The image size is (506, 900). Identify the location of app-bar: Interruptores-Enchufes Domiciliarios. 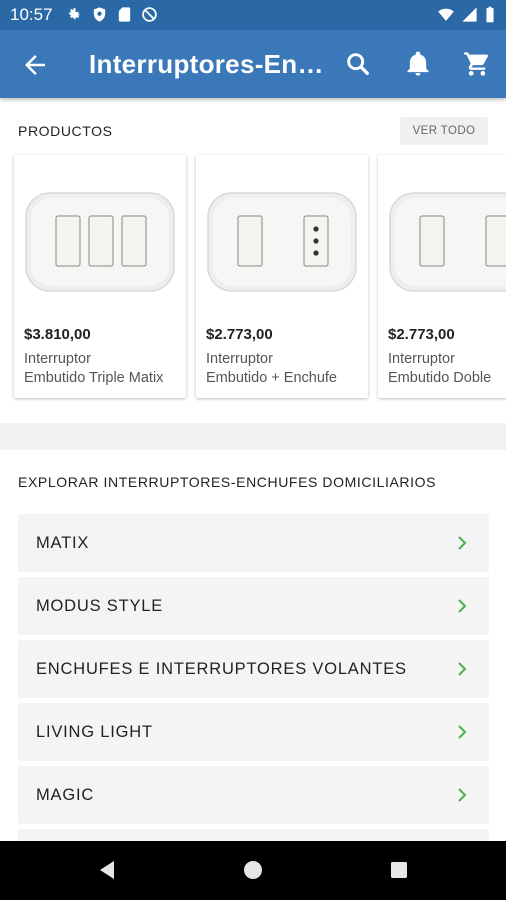
(253, 64).